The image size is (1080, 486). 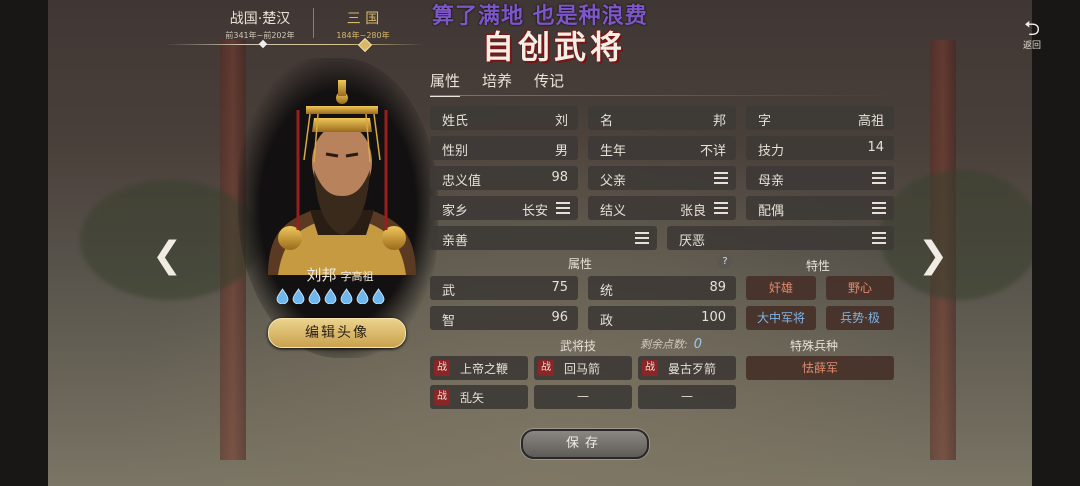 What do you see at coordinates (771, 211) in the screenshot?
I see `field-label: 配偶` at bounding box center [771, 211].